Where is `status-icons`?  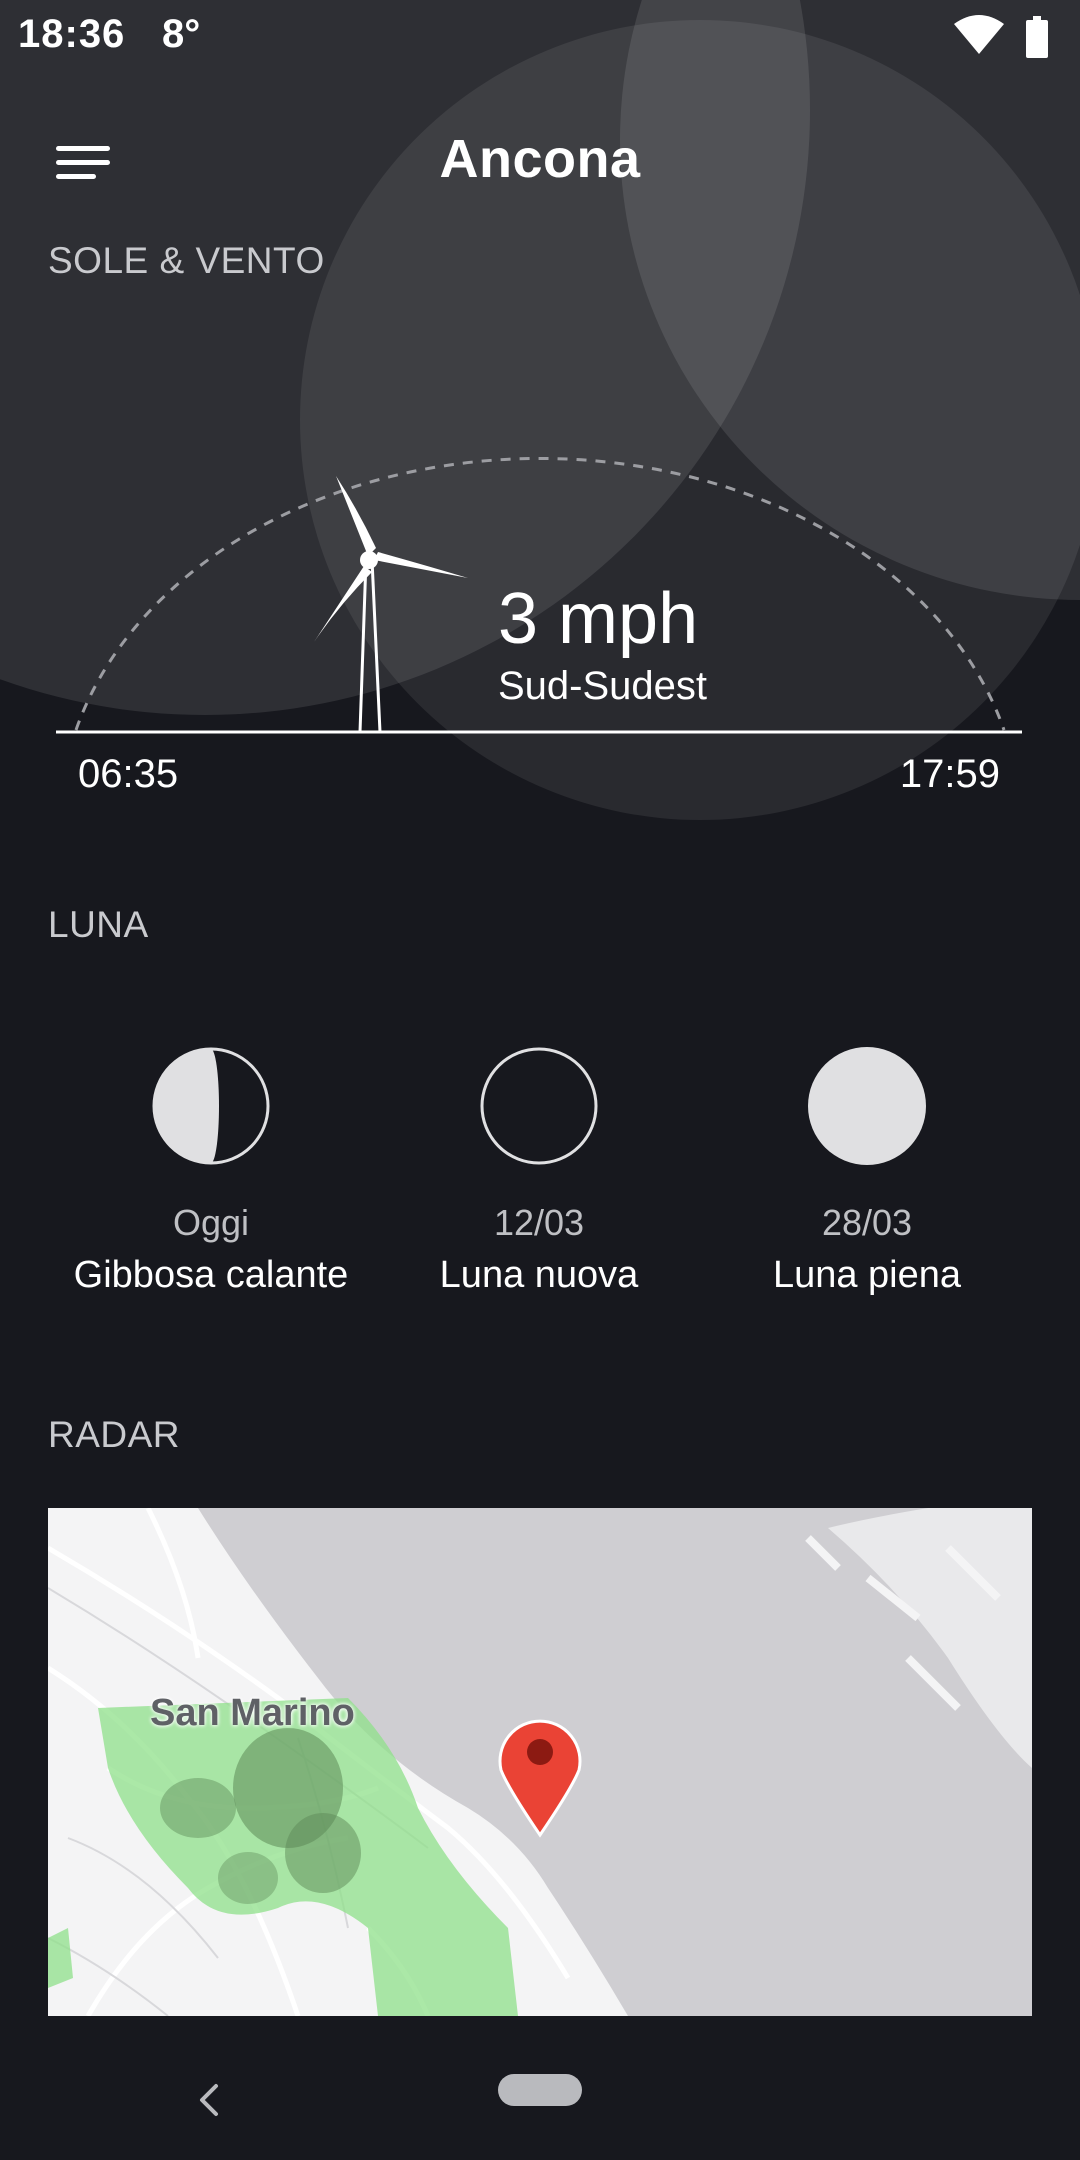
status-icons is located at coordinates (1001, 36).